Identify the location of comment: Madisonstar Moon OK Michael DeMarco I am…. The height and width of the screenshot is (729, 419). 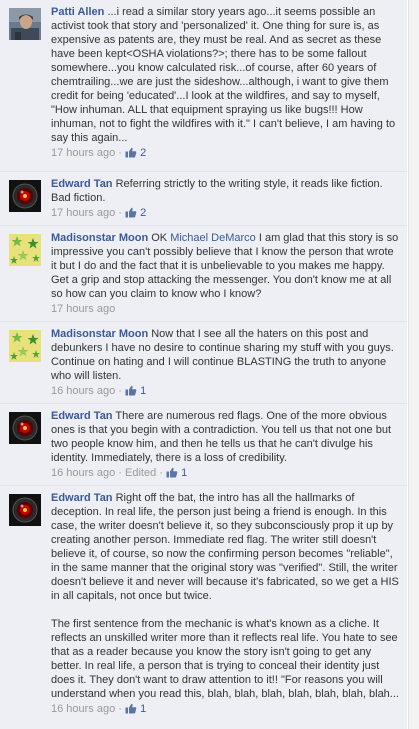
(203, 274).